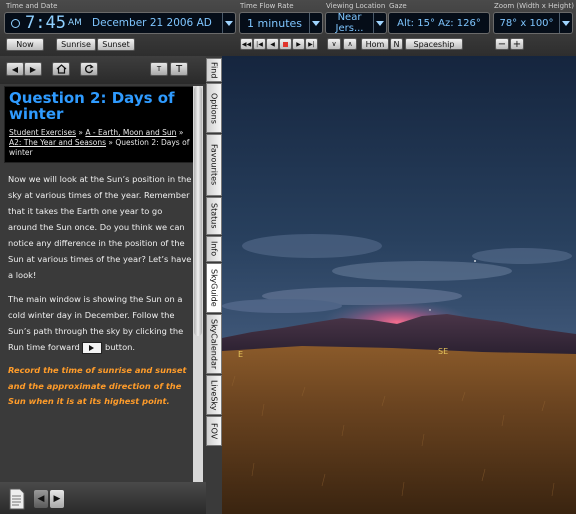 The height and width of the screenshot is (514, 576). I want to click on run-forward-inline-button, so click(92, 347).